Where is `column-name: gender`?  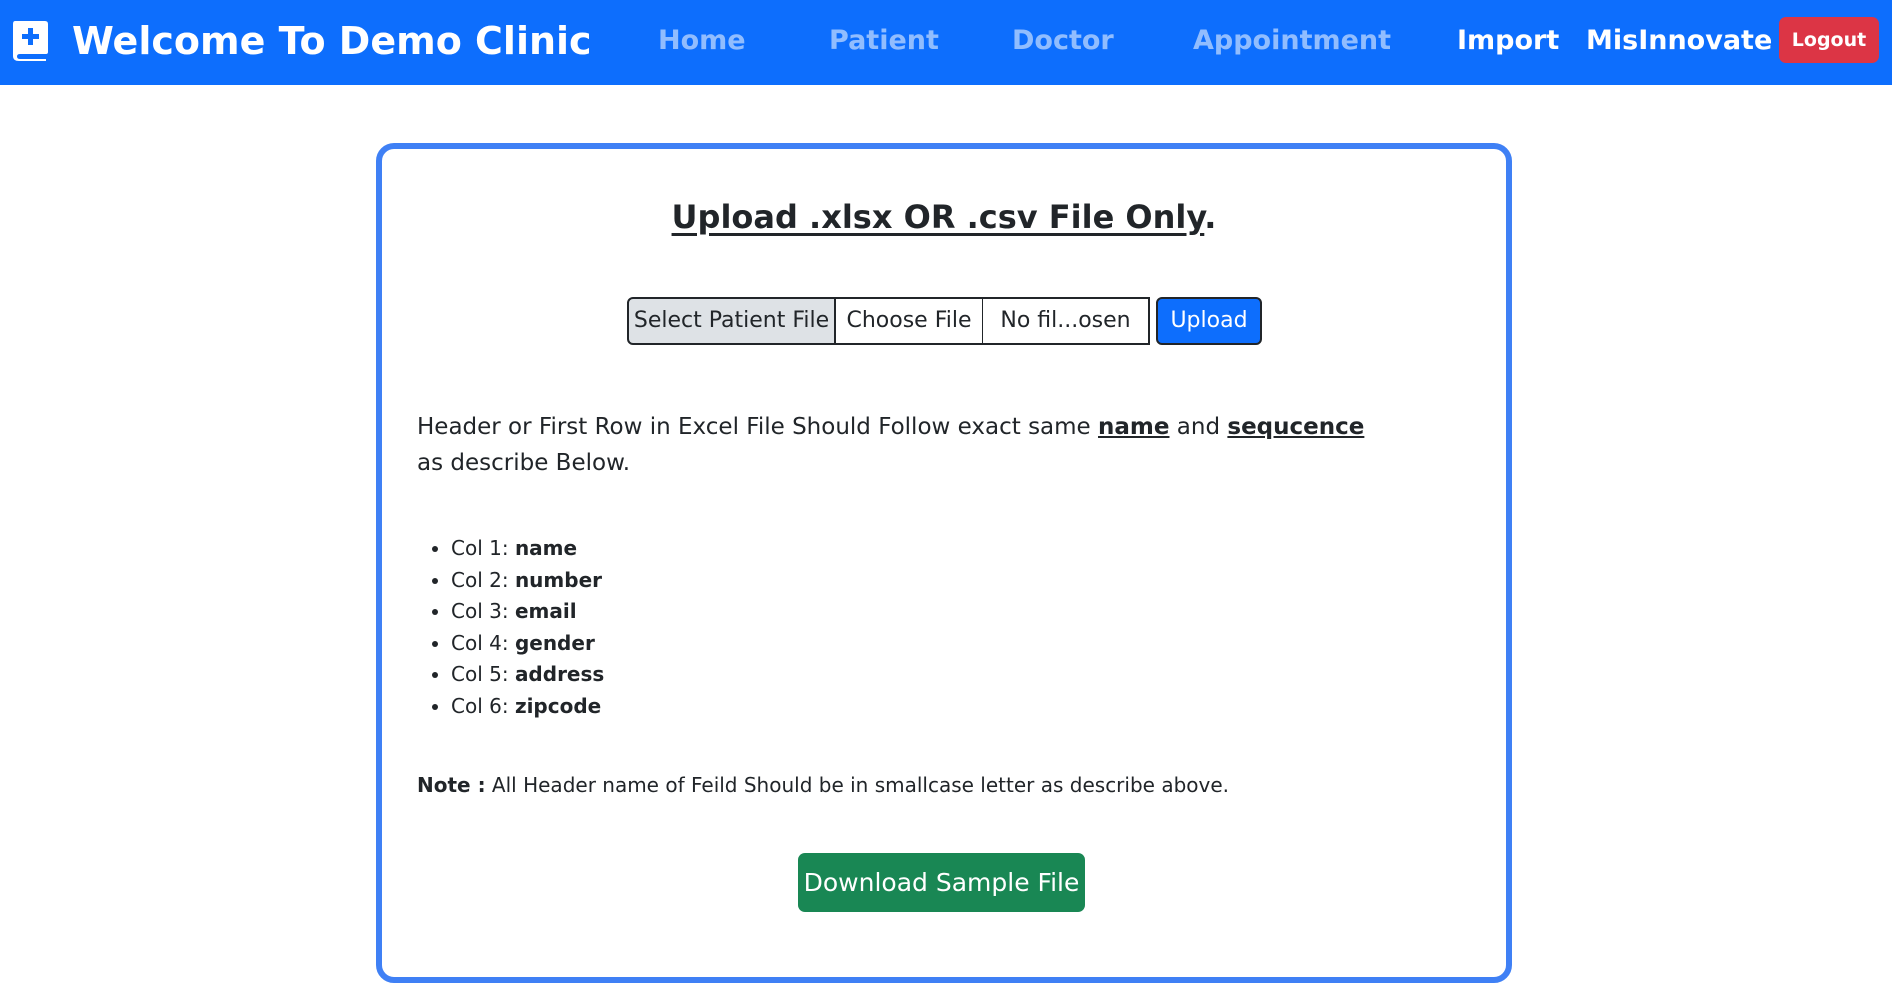 column-name: gender is located at coordinates (554, 642).